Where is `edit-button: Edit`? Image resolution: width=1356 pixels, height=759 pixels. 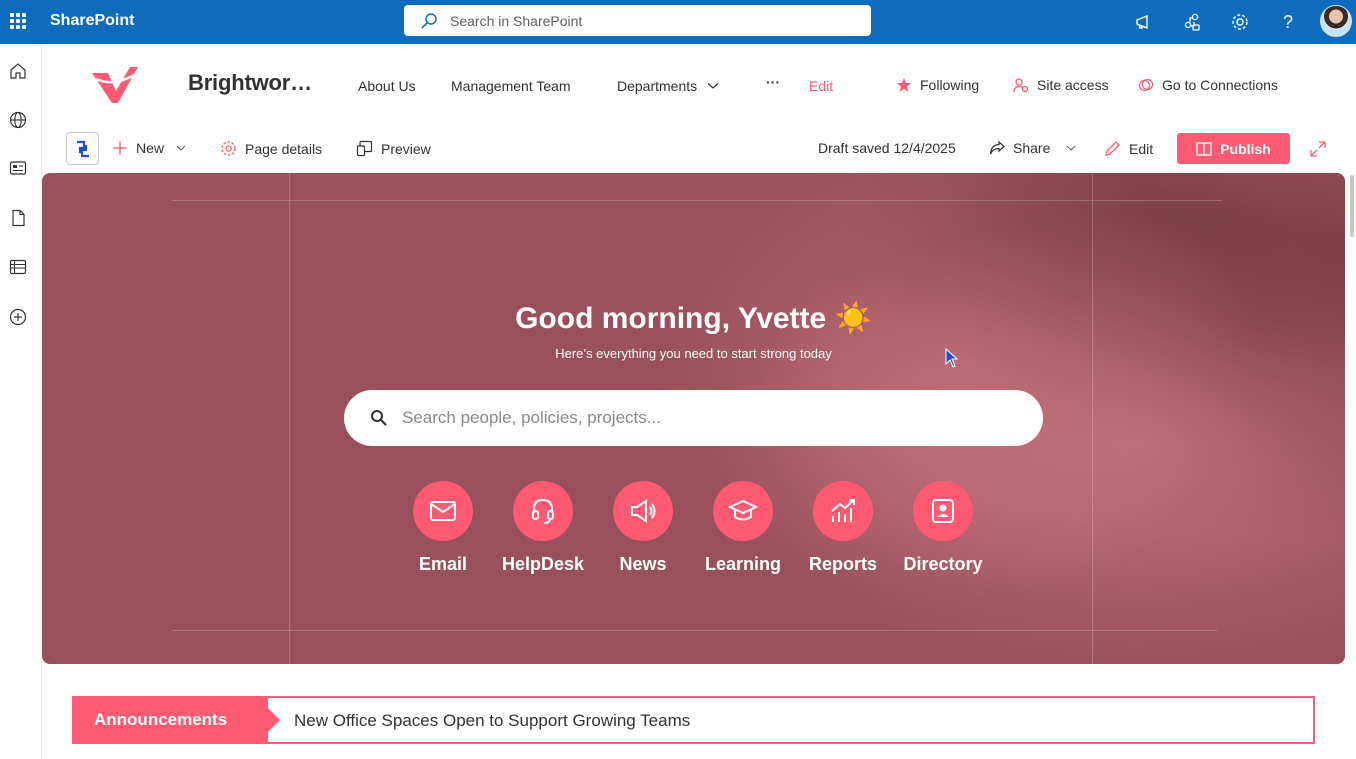
edit-button: Edit is located at coordinates (1128, 148).